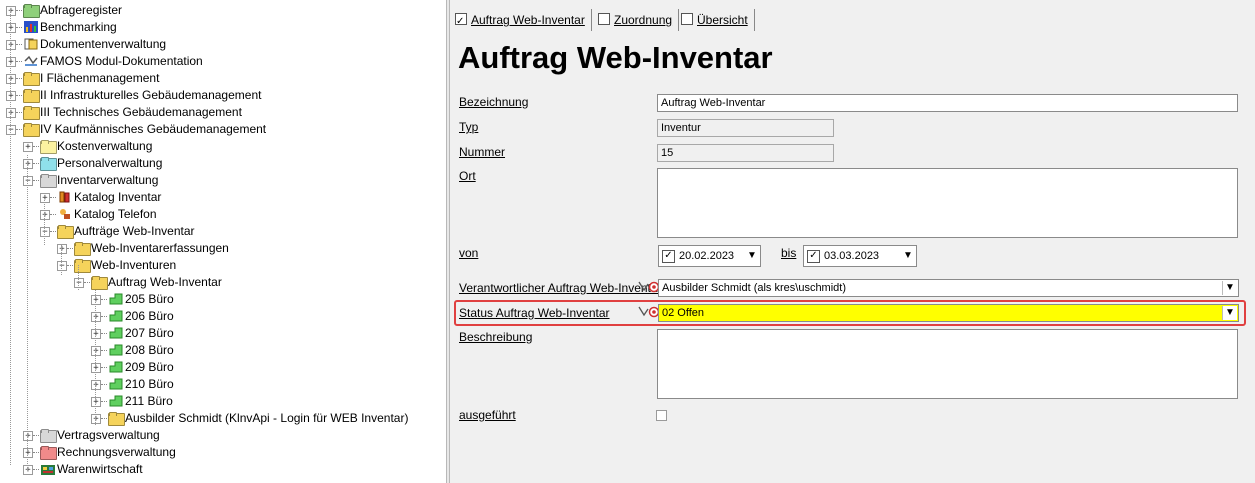 The image size is (1255, 483). I want to click on beschreibung-field, so click(947, 364).